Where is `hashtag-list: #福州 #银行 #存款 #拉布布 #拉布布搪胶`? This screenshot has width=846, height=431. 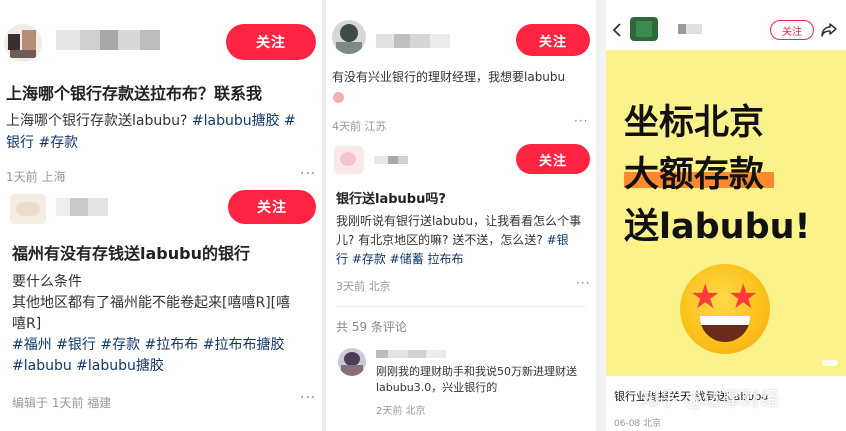 hashtag-list: #福州 #银行 #存款 #拉布布 #拉布布搪胶 is located at coordinates (167, 345).